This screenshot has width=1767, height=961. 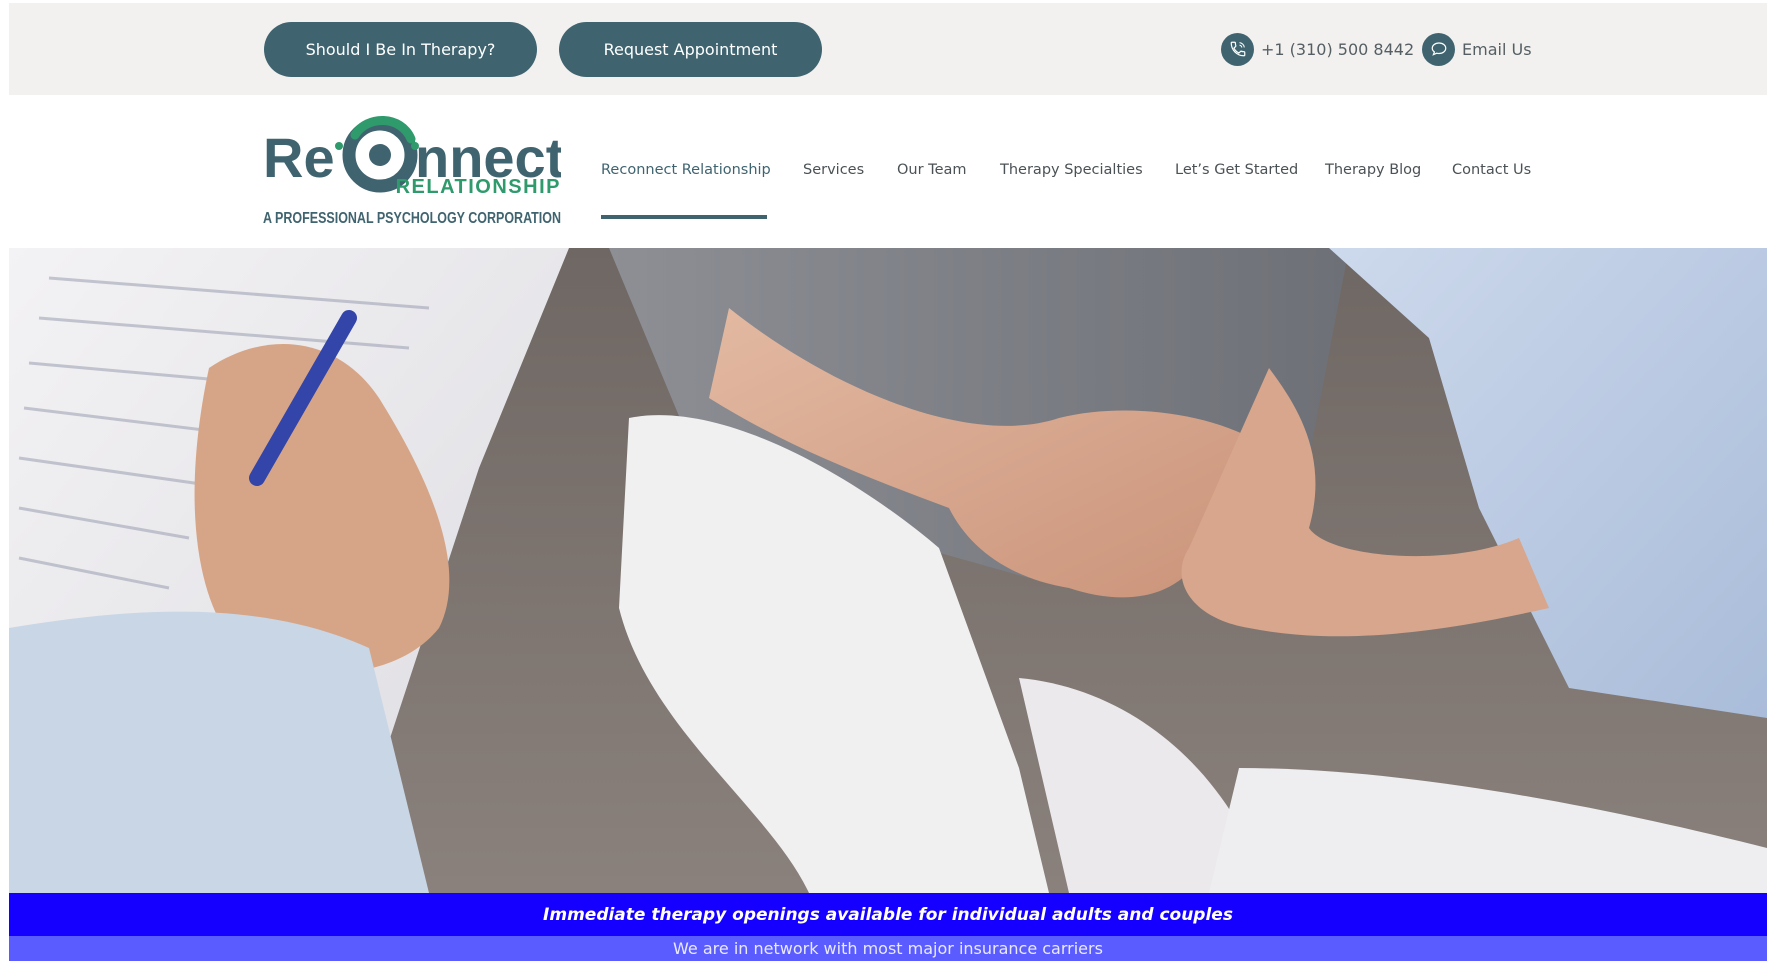 What do you see at coordinates (690, 49) in the screenshot?
I see `request-appointment-button: Request Appointment` at bounding box center [690, 49].